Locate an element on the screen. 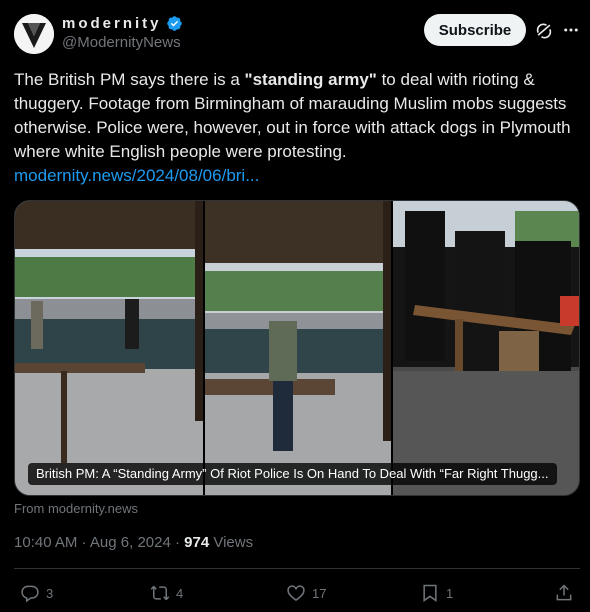  bookmark-icon is located at coordinates (430, 593).